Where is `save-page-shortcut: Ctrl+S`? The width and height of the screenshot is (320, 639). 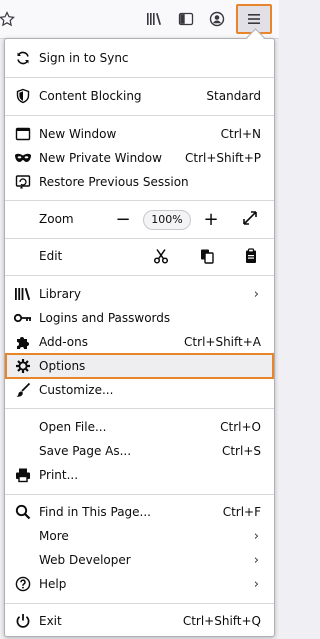
save-page-shortcut: Ctrl+S is located at coordinates (241, 451).